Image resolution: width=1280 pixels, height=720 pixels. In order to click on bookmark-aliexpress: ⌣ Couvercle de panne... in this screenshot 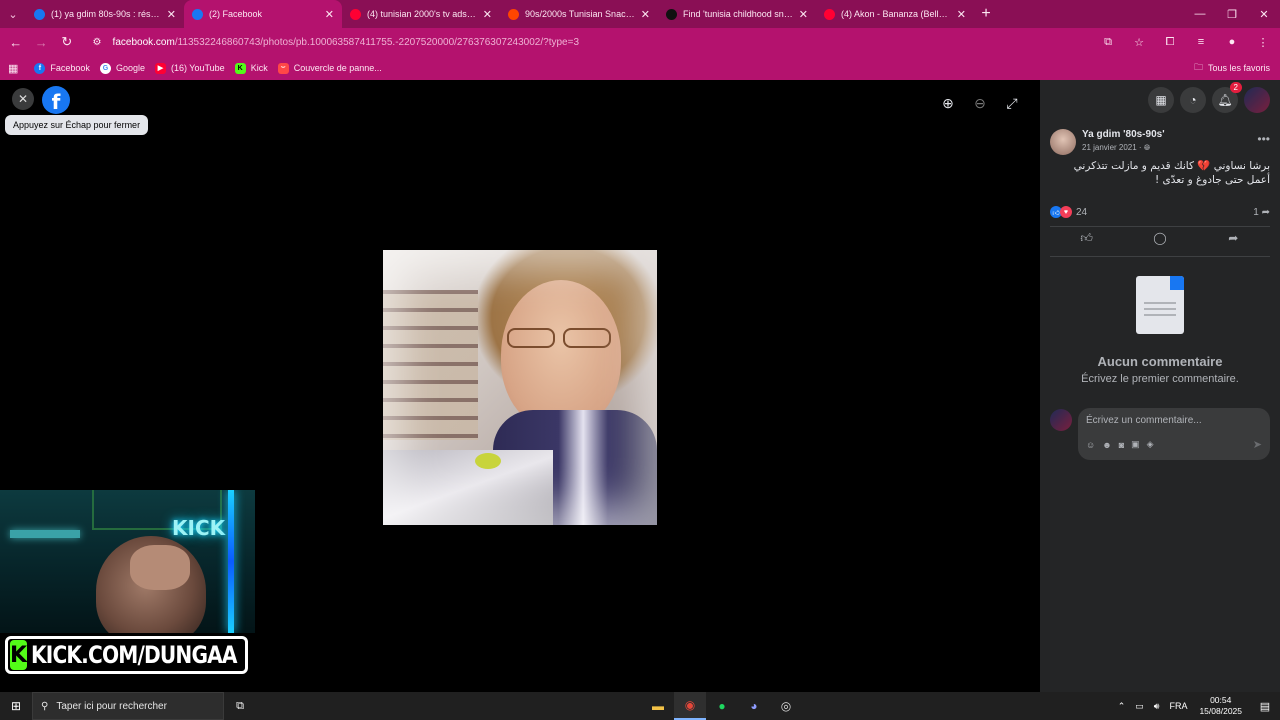, I will do `click(329, 68)`.